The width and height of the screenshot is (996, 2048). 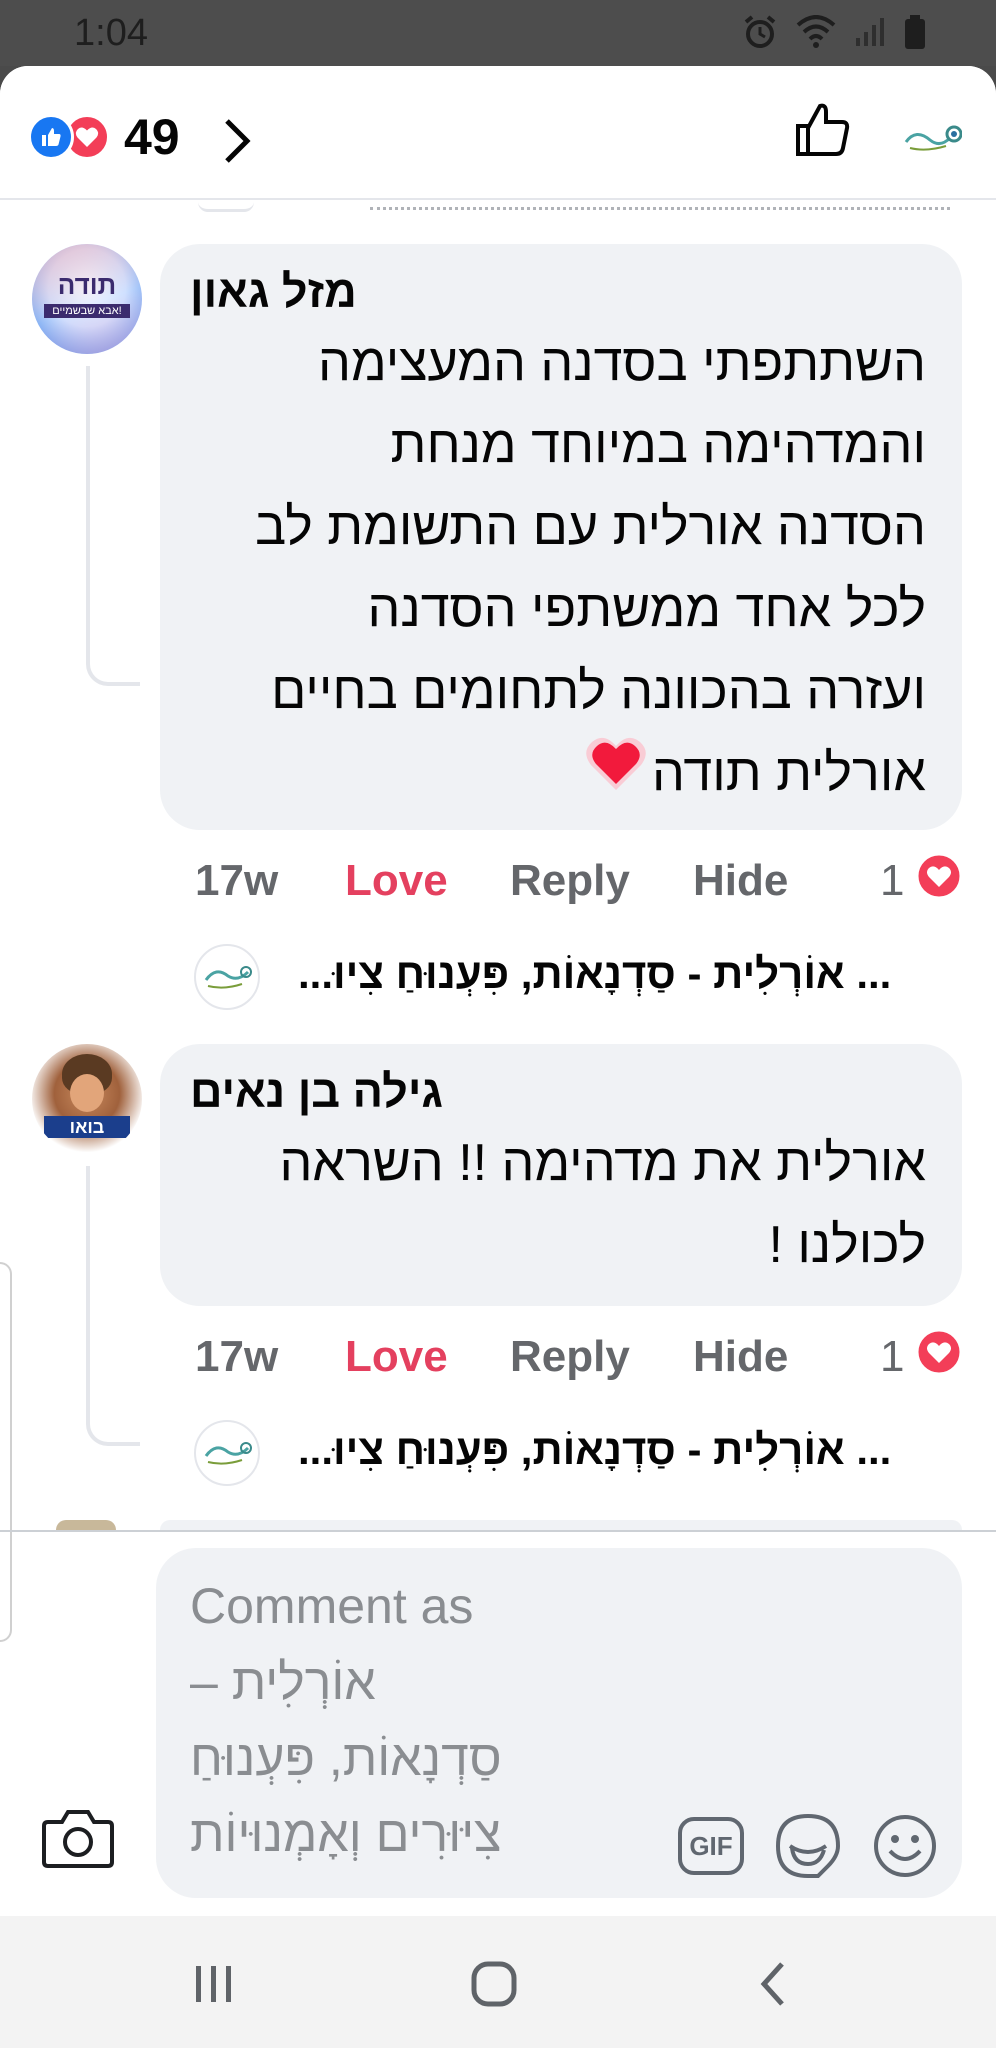 What do you see at coordinates (558, 292) in the screenshot?
I see `comment-author: מזל גאון` at bounding box center [558, 292].